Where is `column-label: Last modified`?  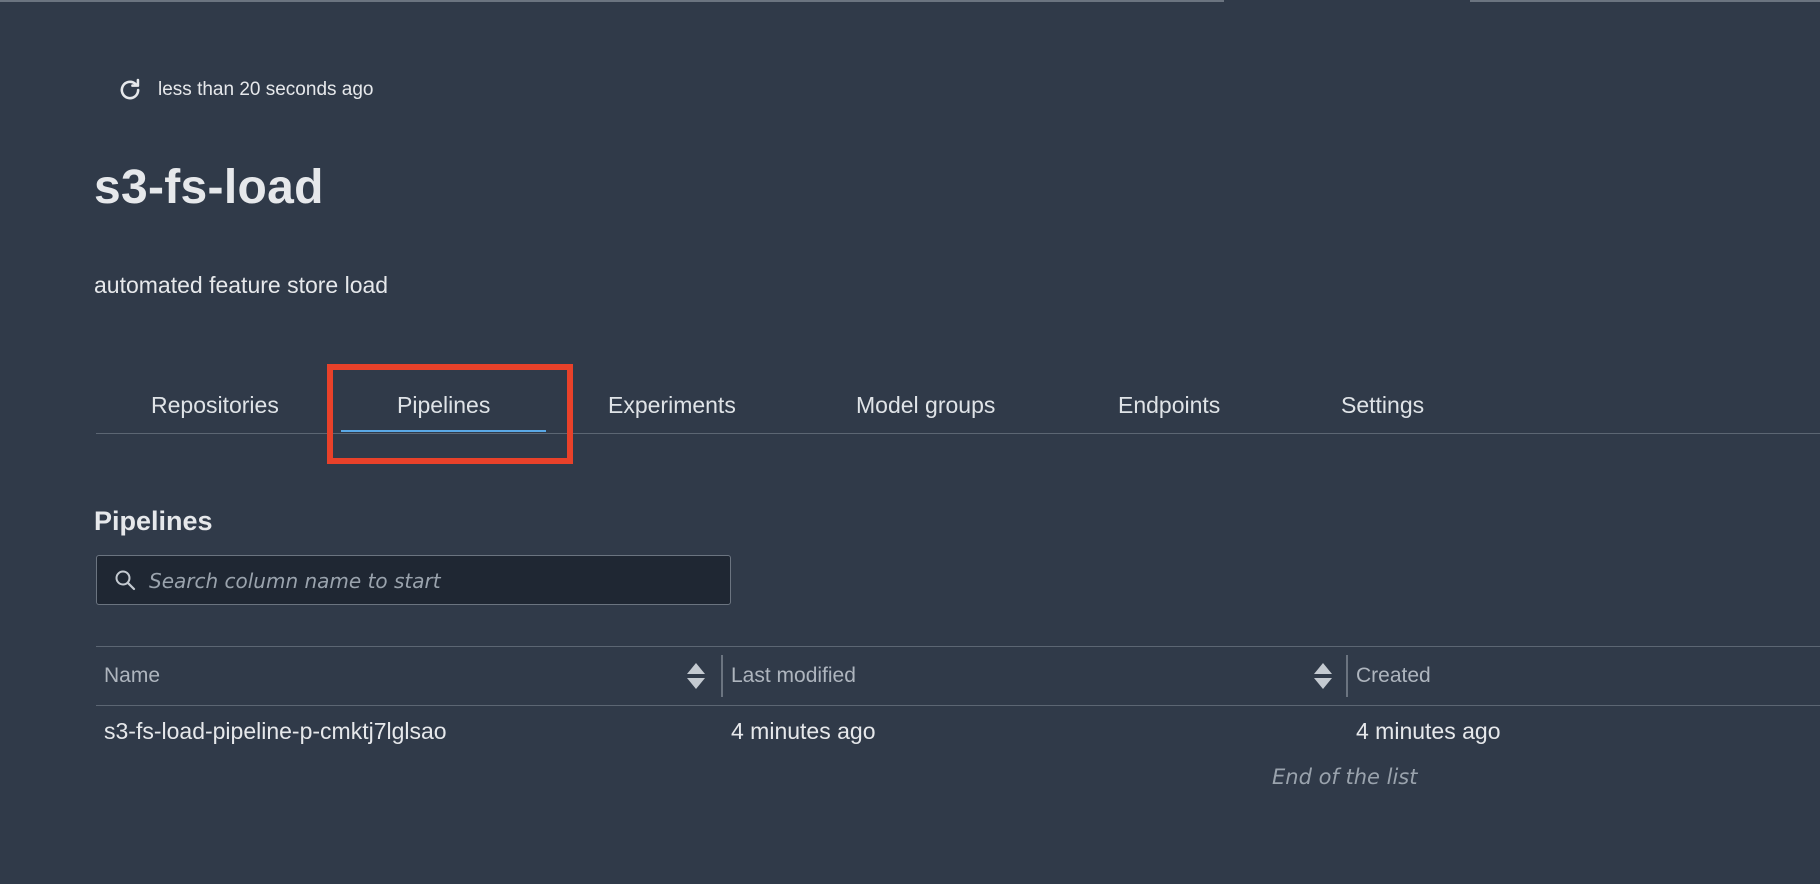 column-label: Last modified is located at coordinates (793, 675).